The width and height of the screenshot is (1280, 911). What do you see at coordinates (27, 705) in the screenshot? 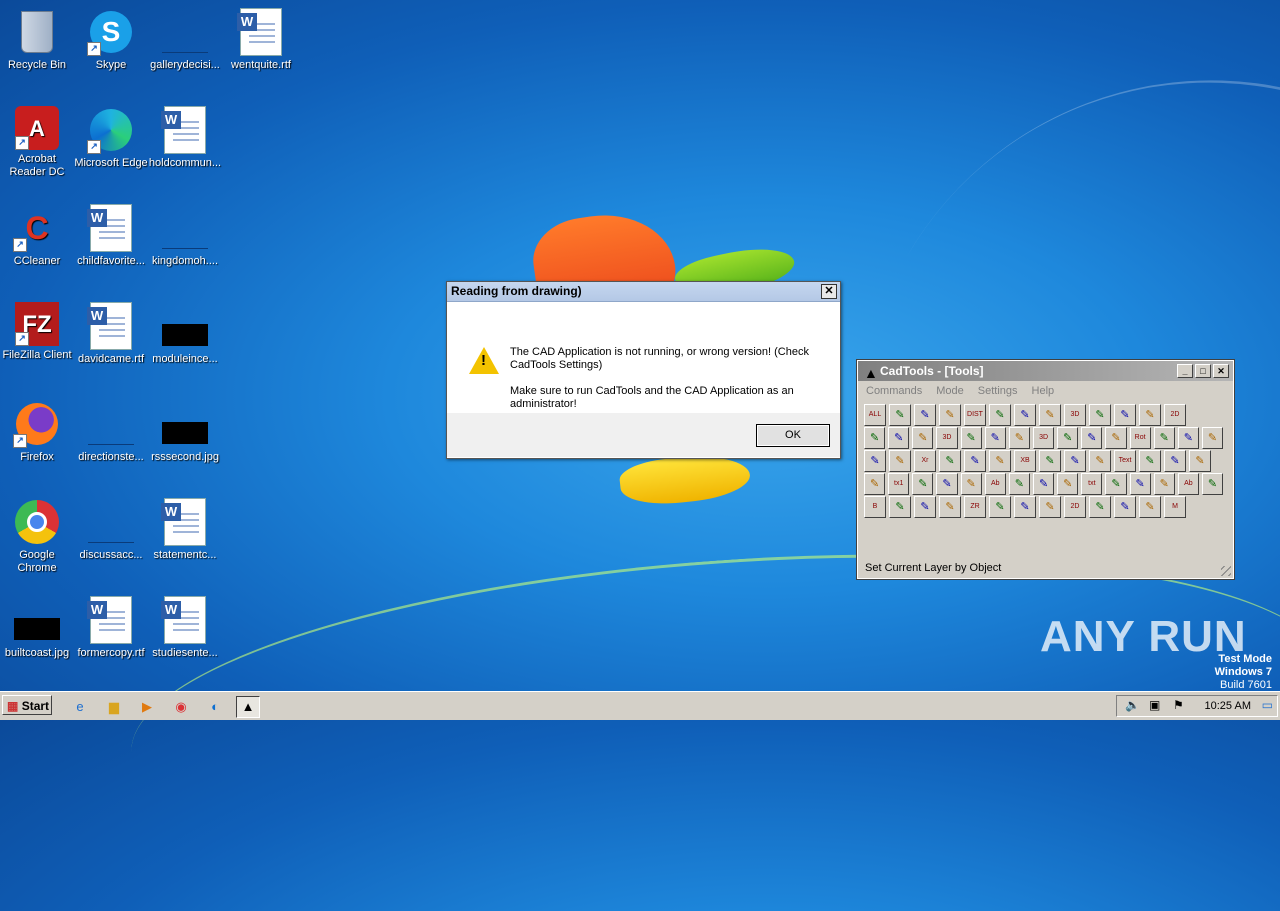
I see `start-button: ▦ Start` at bounding box center [27, 705].